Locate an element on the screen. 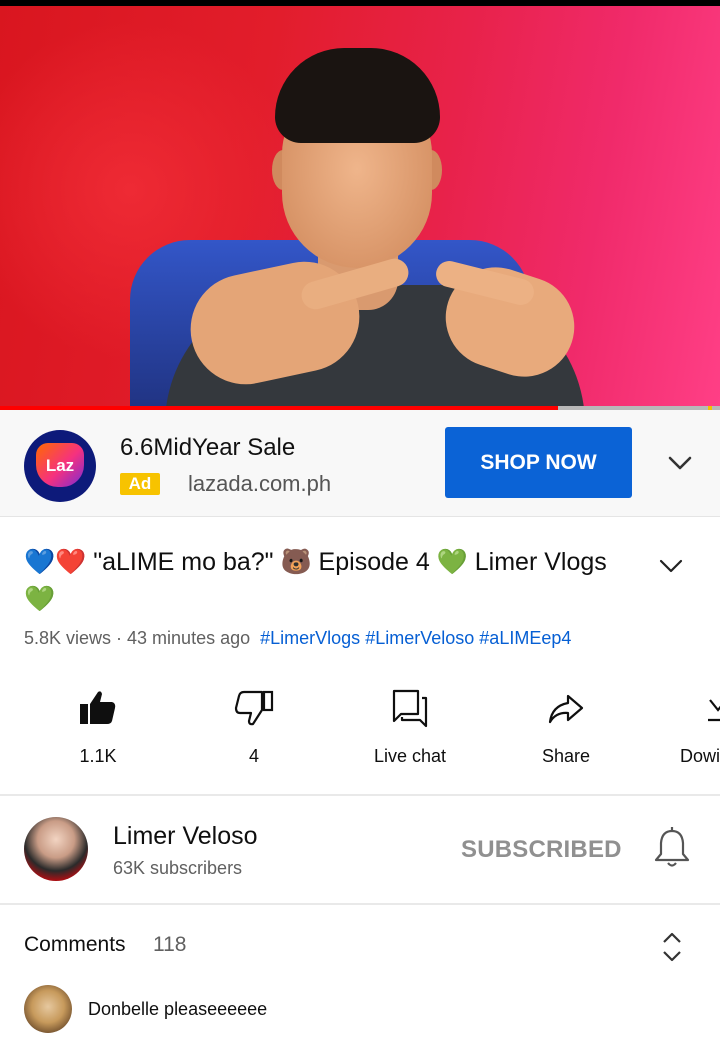 This screenshot has width=720, height=1040. download-label: Dowi is located at coordinates (700, 756).